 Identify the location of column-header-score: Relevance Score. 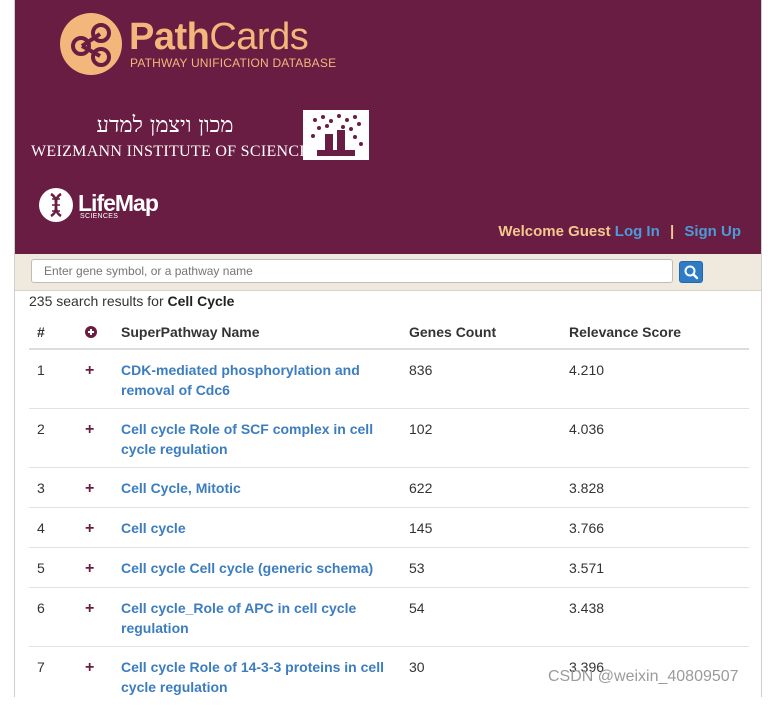
(659, 332).